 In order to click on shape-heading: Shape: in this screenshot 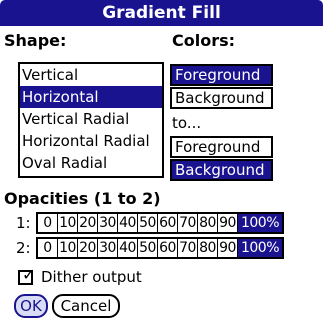, I will do `click(35, 40)`.